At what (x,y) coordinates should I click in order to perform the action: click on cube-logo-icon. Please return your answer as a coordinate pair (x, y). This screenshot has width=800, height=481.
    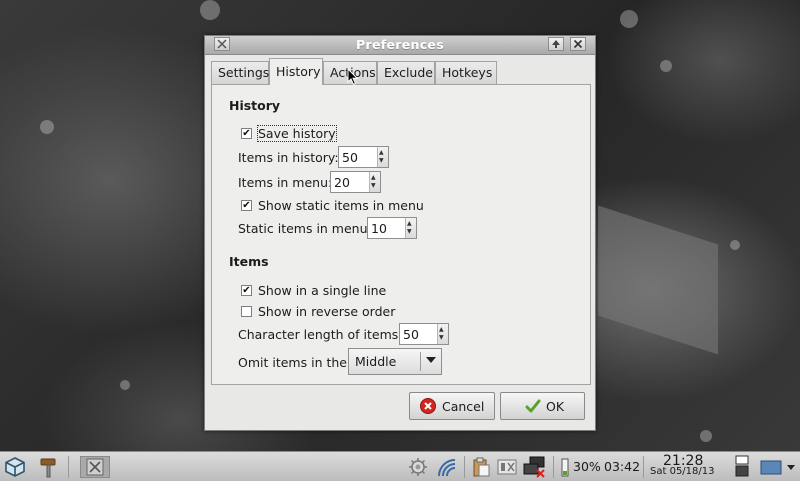
    Looking at the image, I should click on (15, 467).